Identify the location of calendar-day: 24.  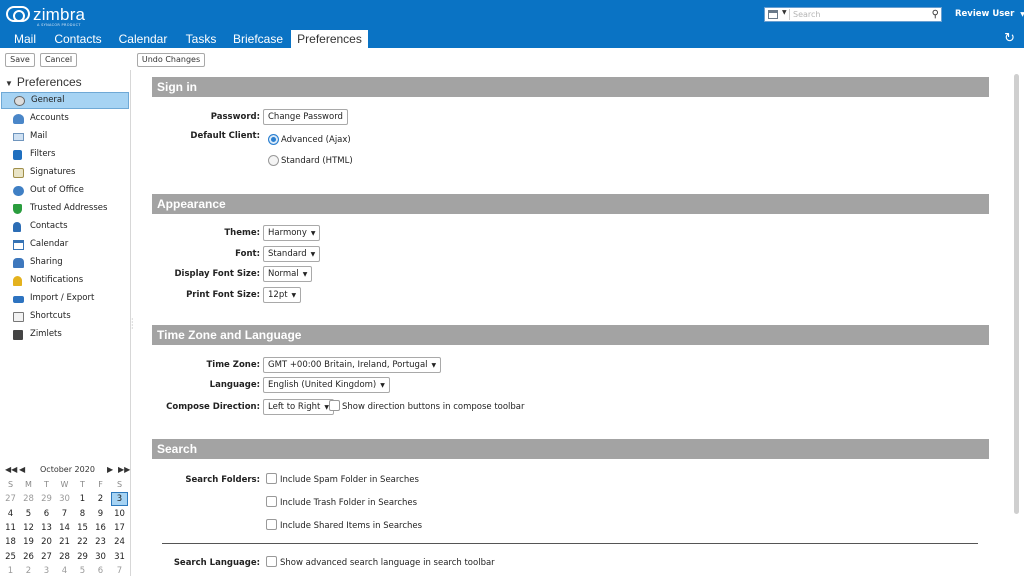
(119, 542).